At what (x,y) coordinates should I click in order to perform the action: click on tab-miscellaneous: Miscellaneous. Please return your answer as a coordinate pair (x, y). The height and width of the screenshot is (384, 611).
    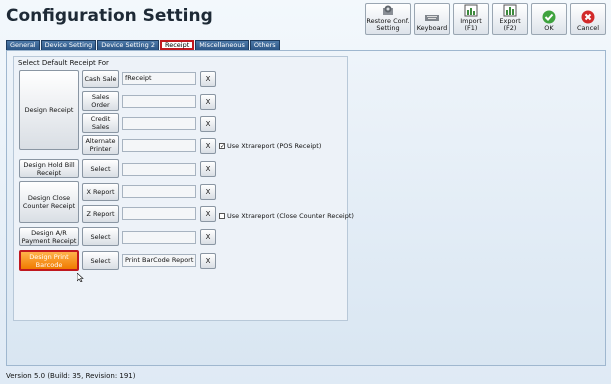
    Looking at the image, I should click on (222, 45).